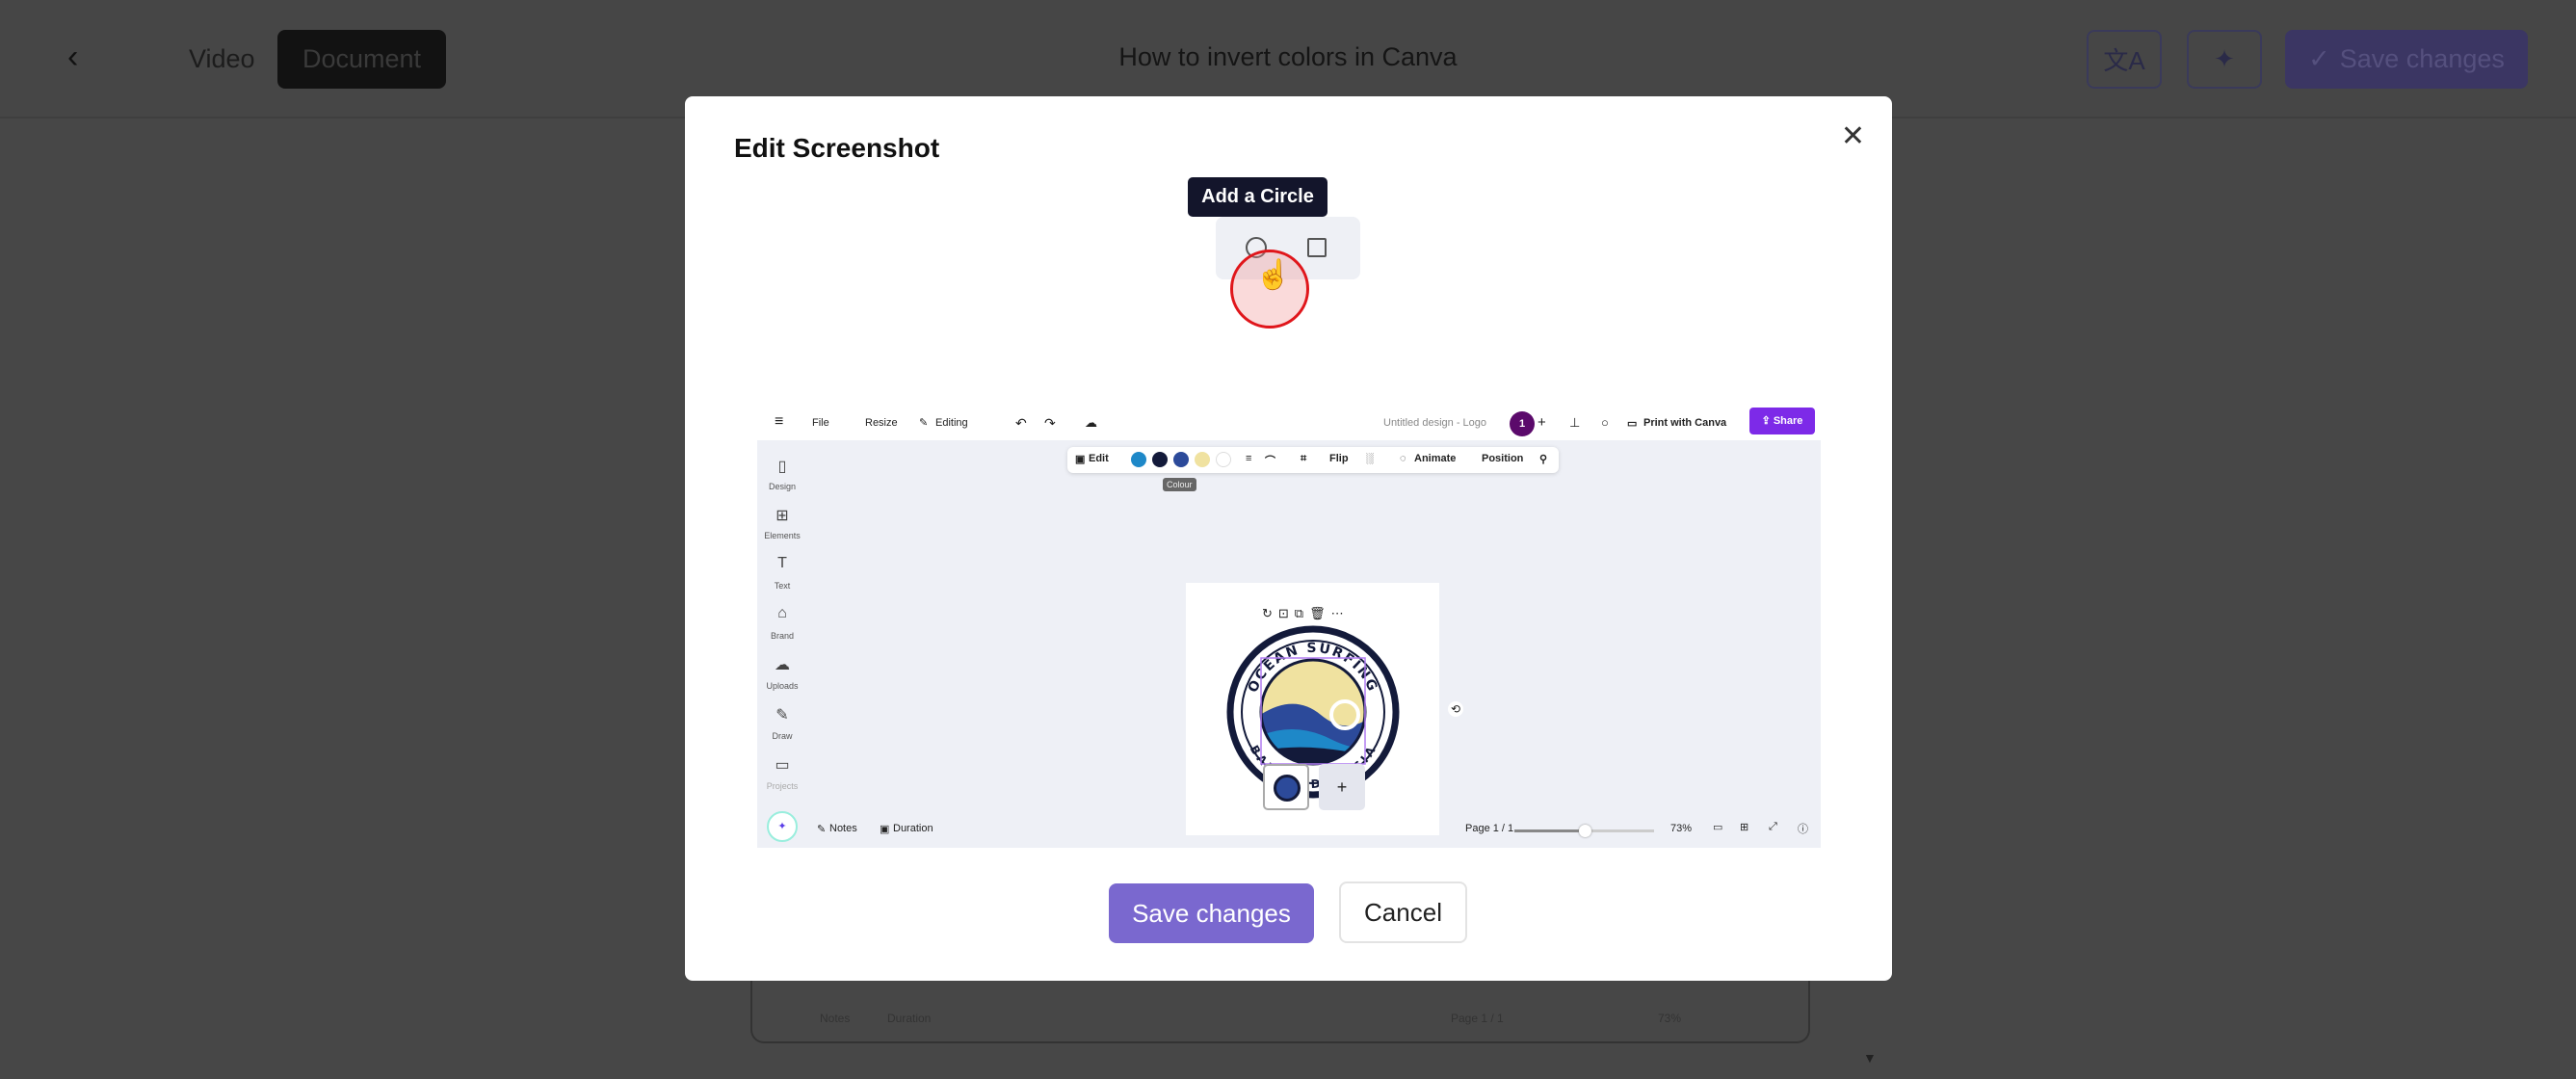  Describe the element at coordinates (1021, 423) in the screenshot. I see `undo-icon: ↶` at that location.